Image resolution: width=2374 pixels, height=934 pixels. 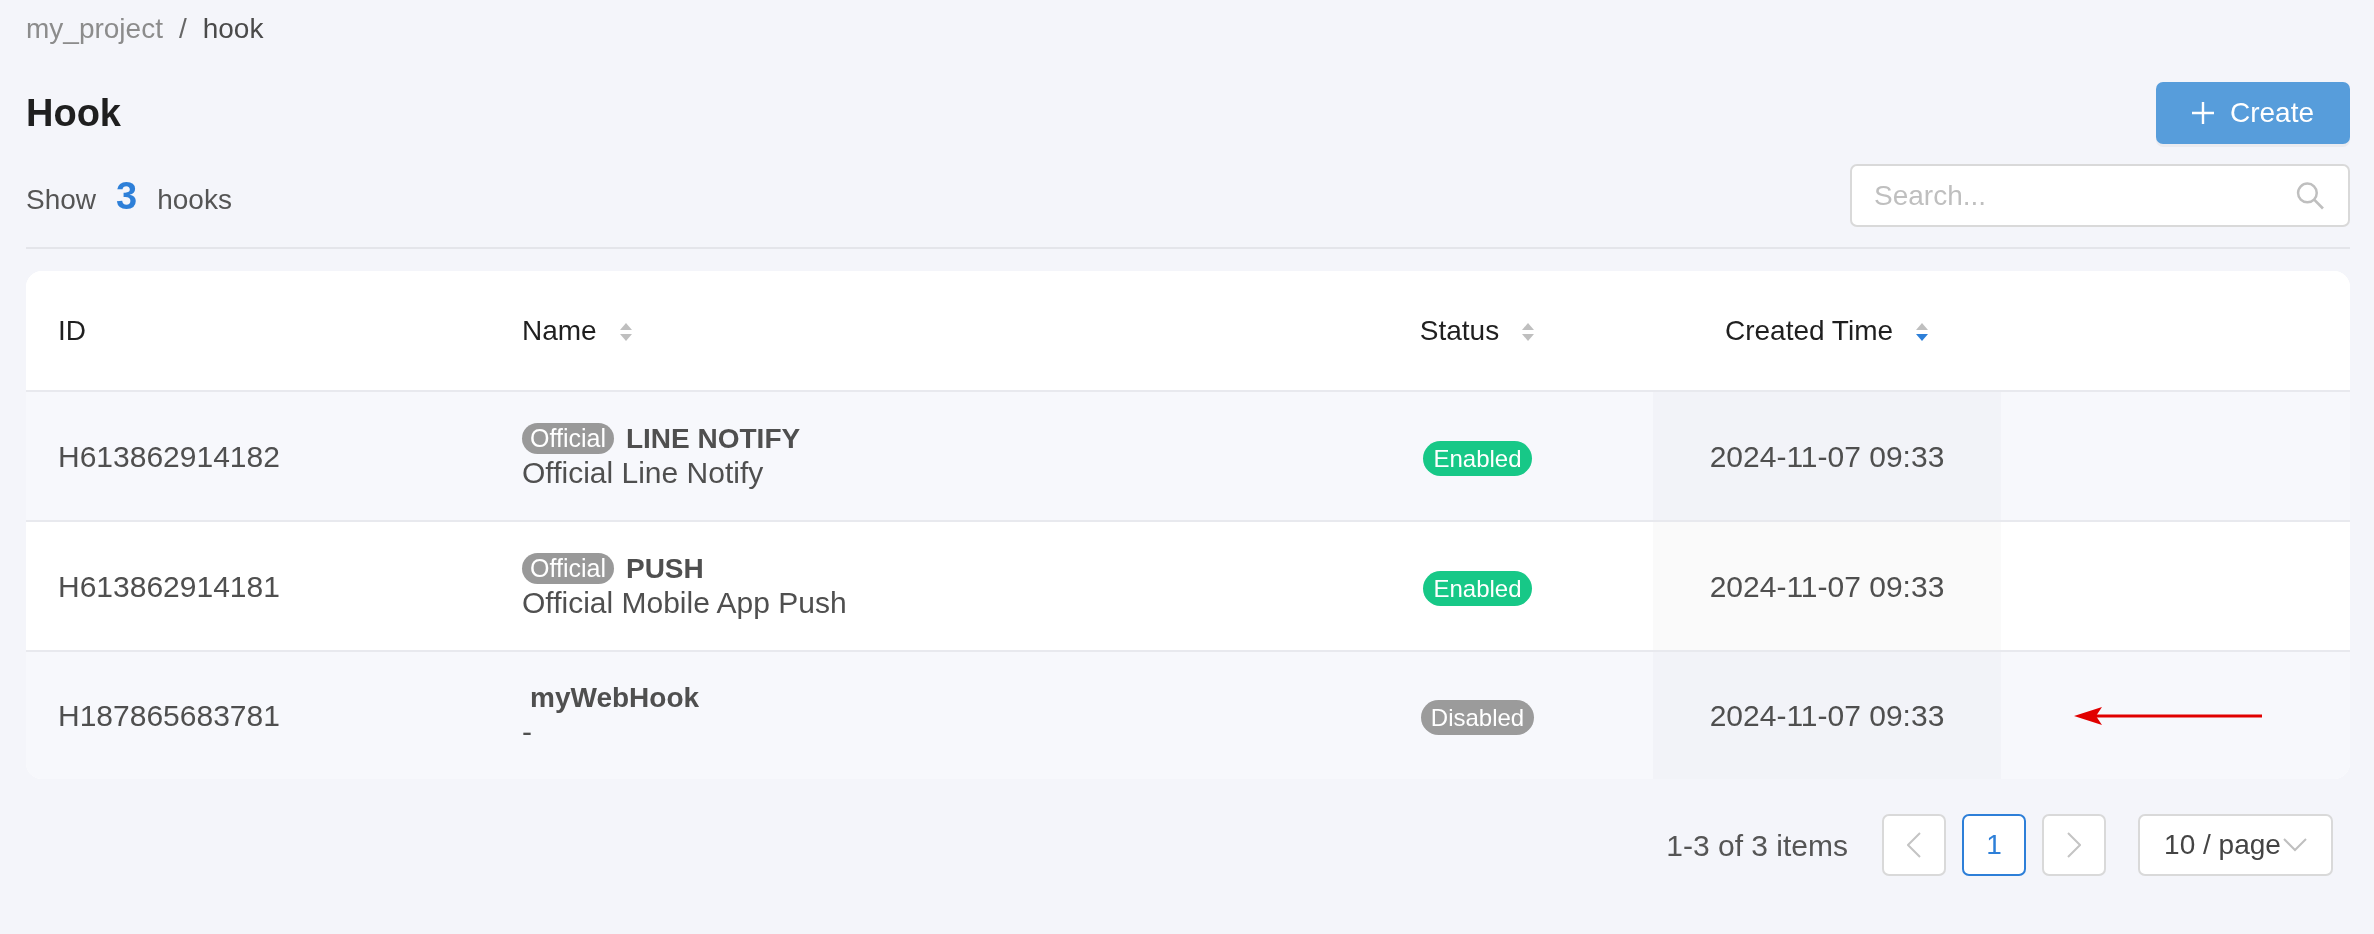 What do you see at coordinates (127, 195) in the screenshot?
I see `hook-count: 3` at bounding box center [127, 195].